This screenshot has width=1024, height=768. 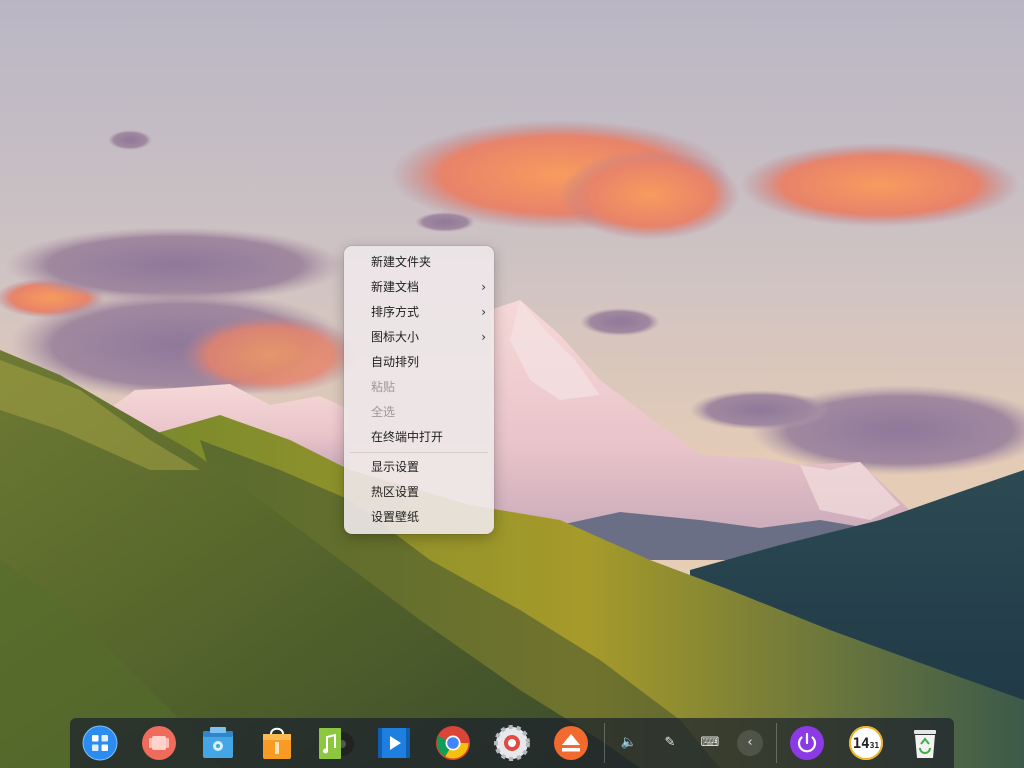 I want to click on menu-item-sort-by: 排序方式 ›, so click(x=419, y=312).